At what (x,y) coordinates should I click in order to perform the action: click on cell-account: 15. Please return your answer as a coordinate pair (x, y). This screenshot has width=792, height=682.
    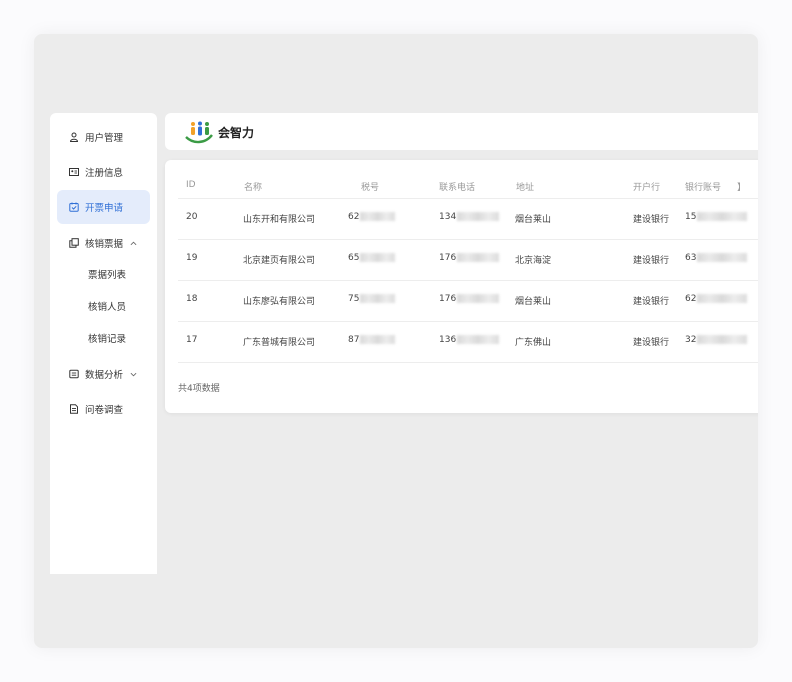
    Looking at the image, I should click on (716, 217).